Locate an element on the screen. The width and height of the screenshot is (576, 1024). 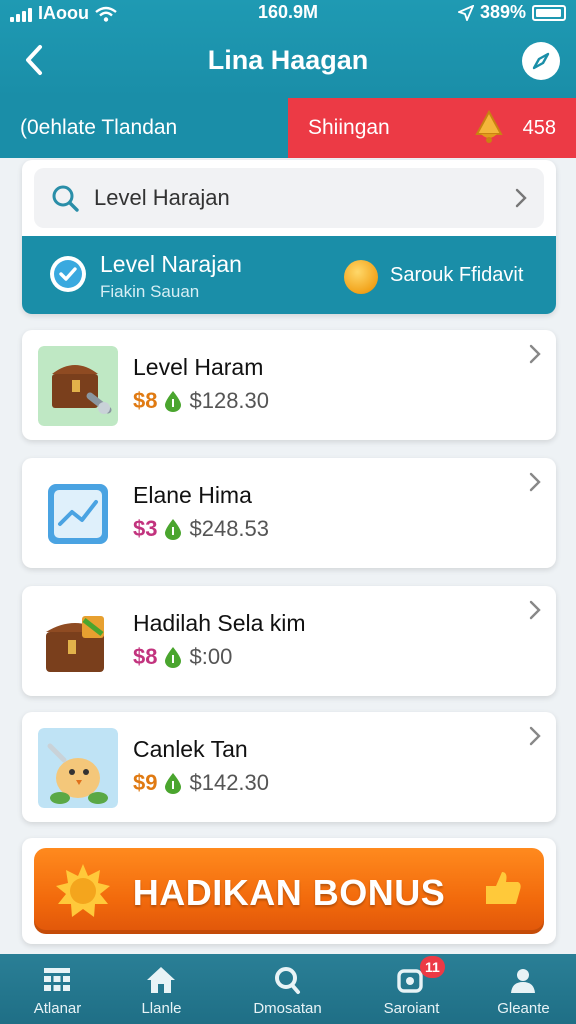
bonus-container: HADIKAN BONUS is located at coordinates (289, 891).